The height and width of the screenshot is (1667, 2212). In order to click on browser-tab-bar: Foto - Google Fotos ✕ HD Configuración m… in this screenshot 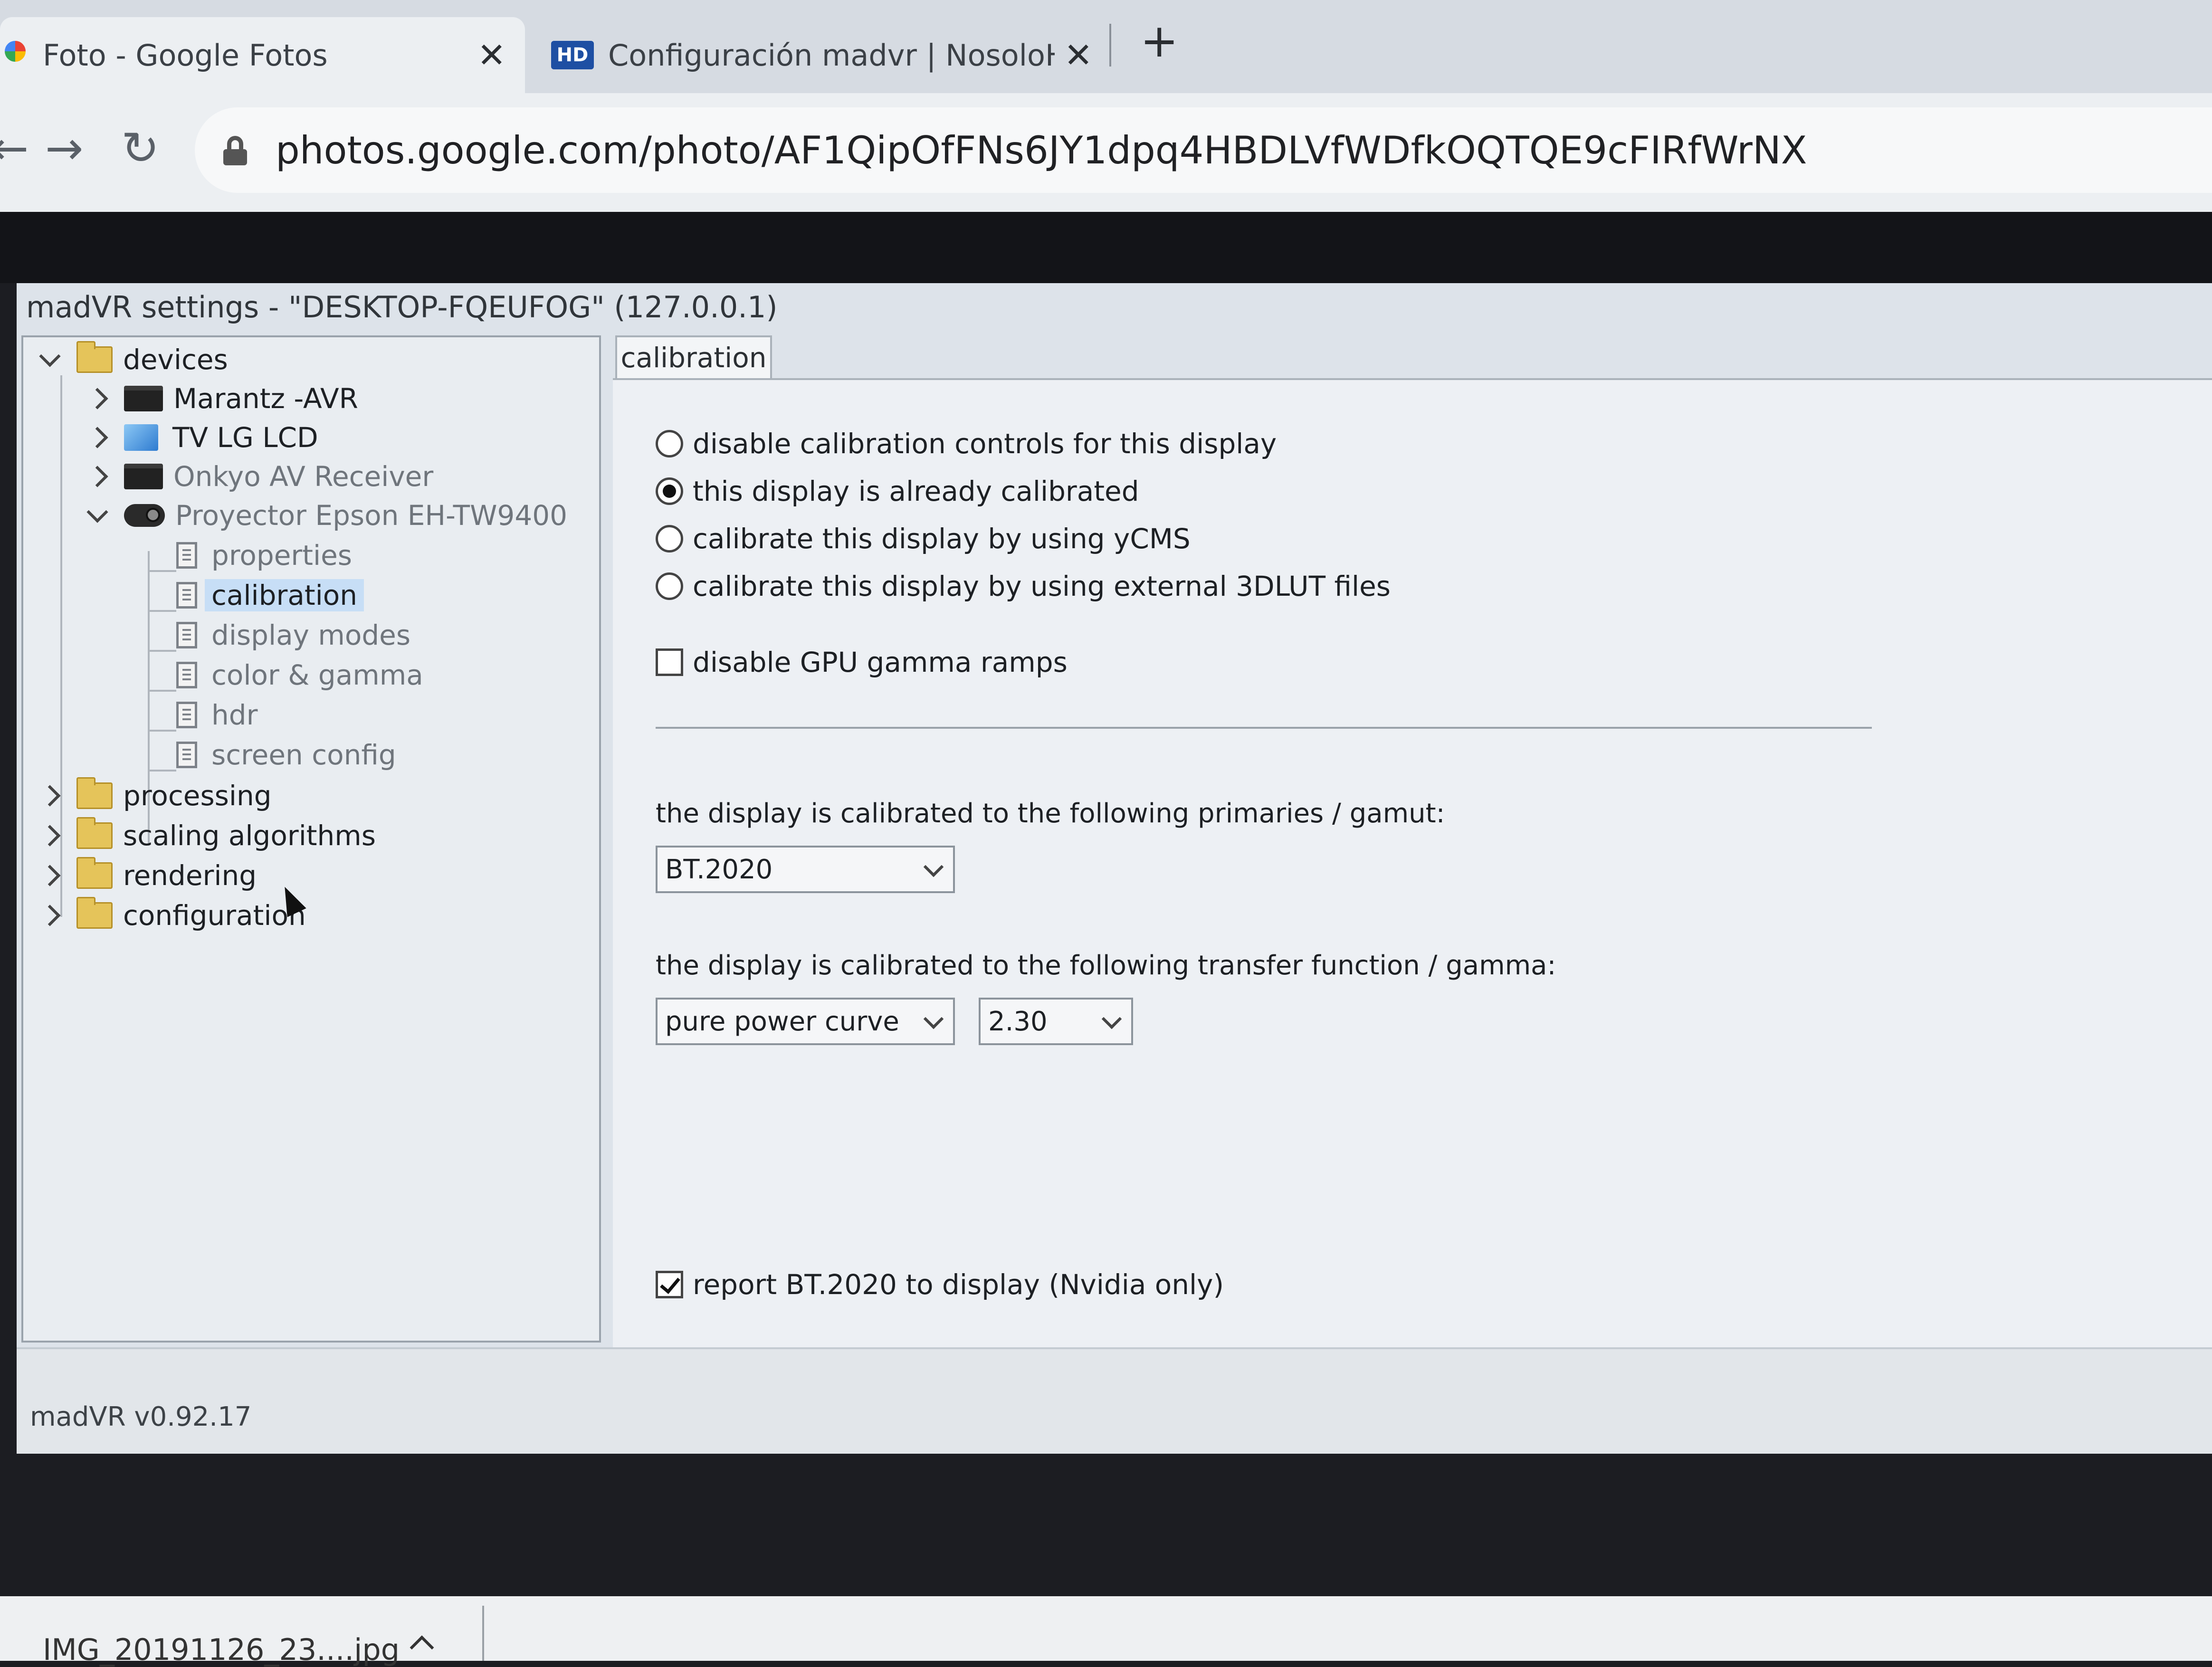, I will do `click(1106, 46)`.